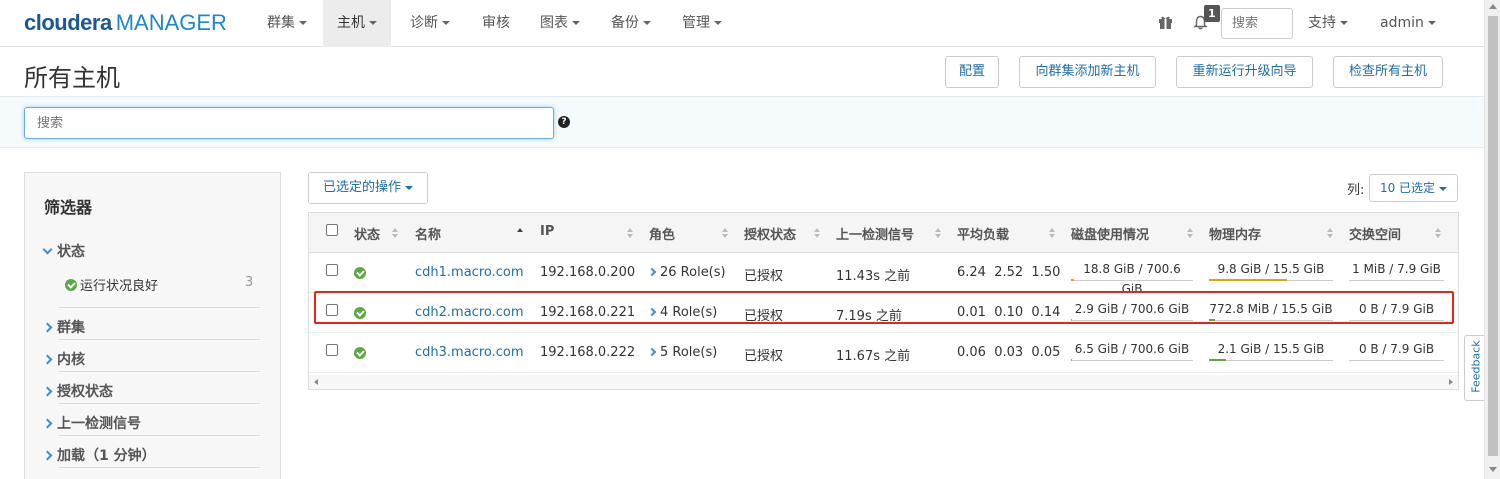  Describe the element at coordinates (1212, 13) in the screenshot. I see `notification-badge: 1` at that location.